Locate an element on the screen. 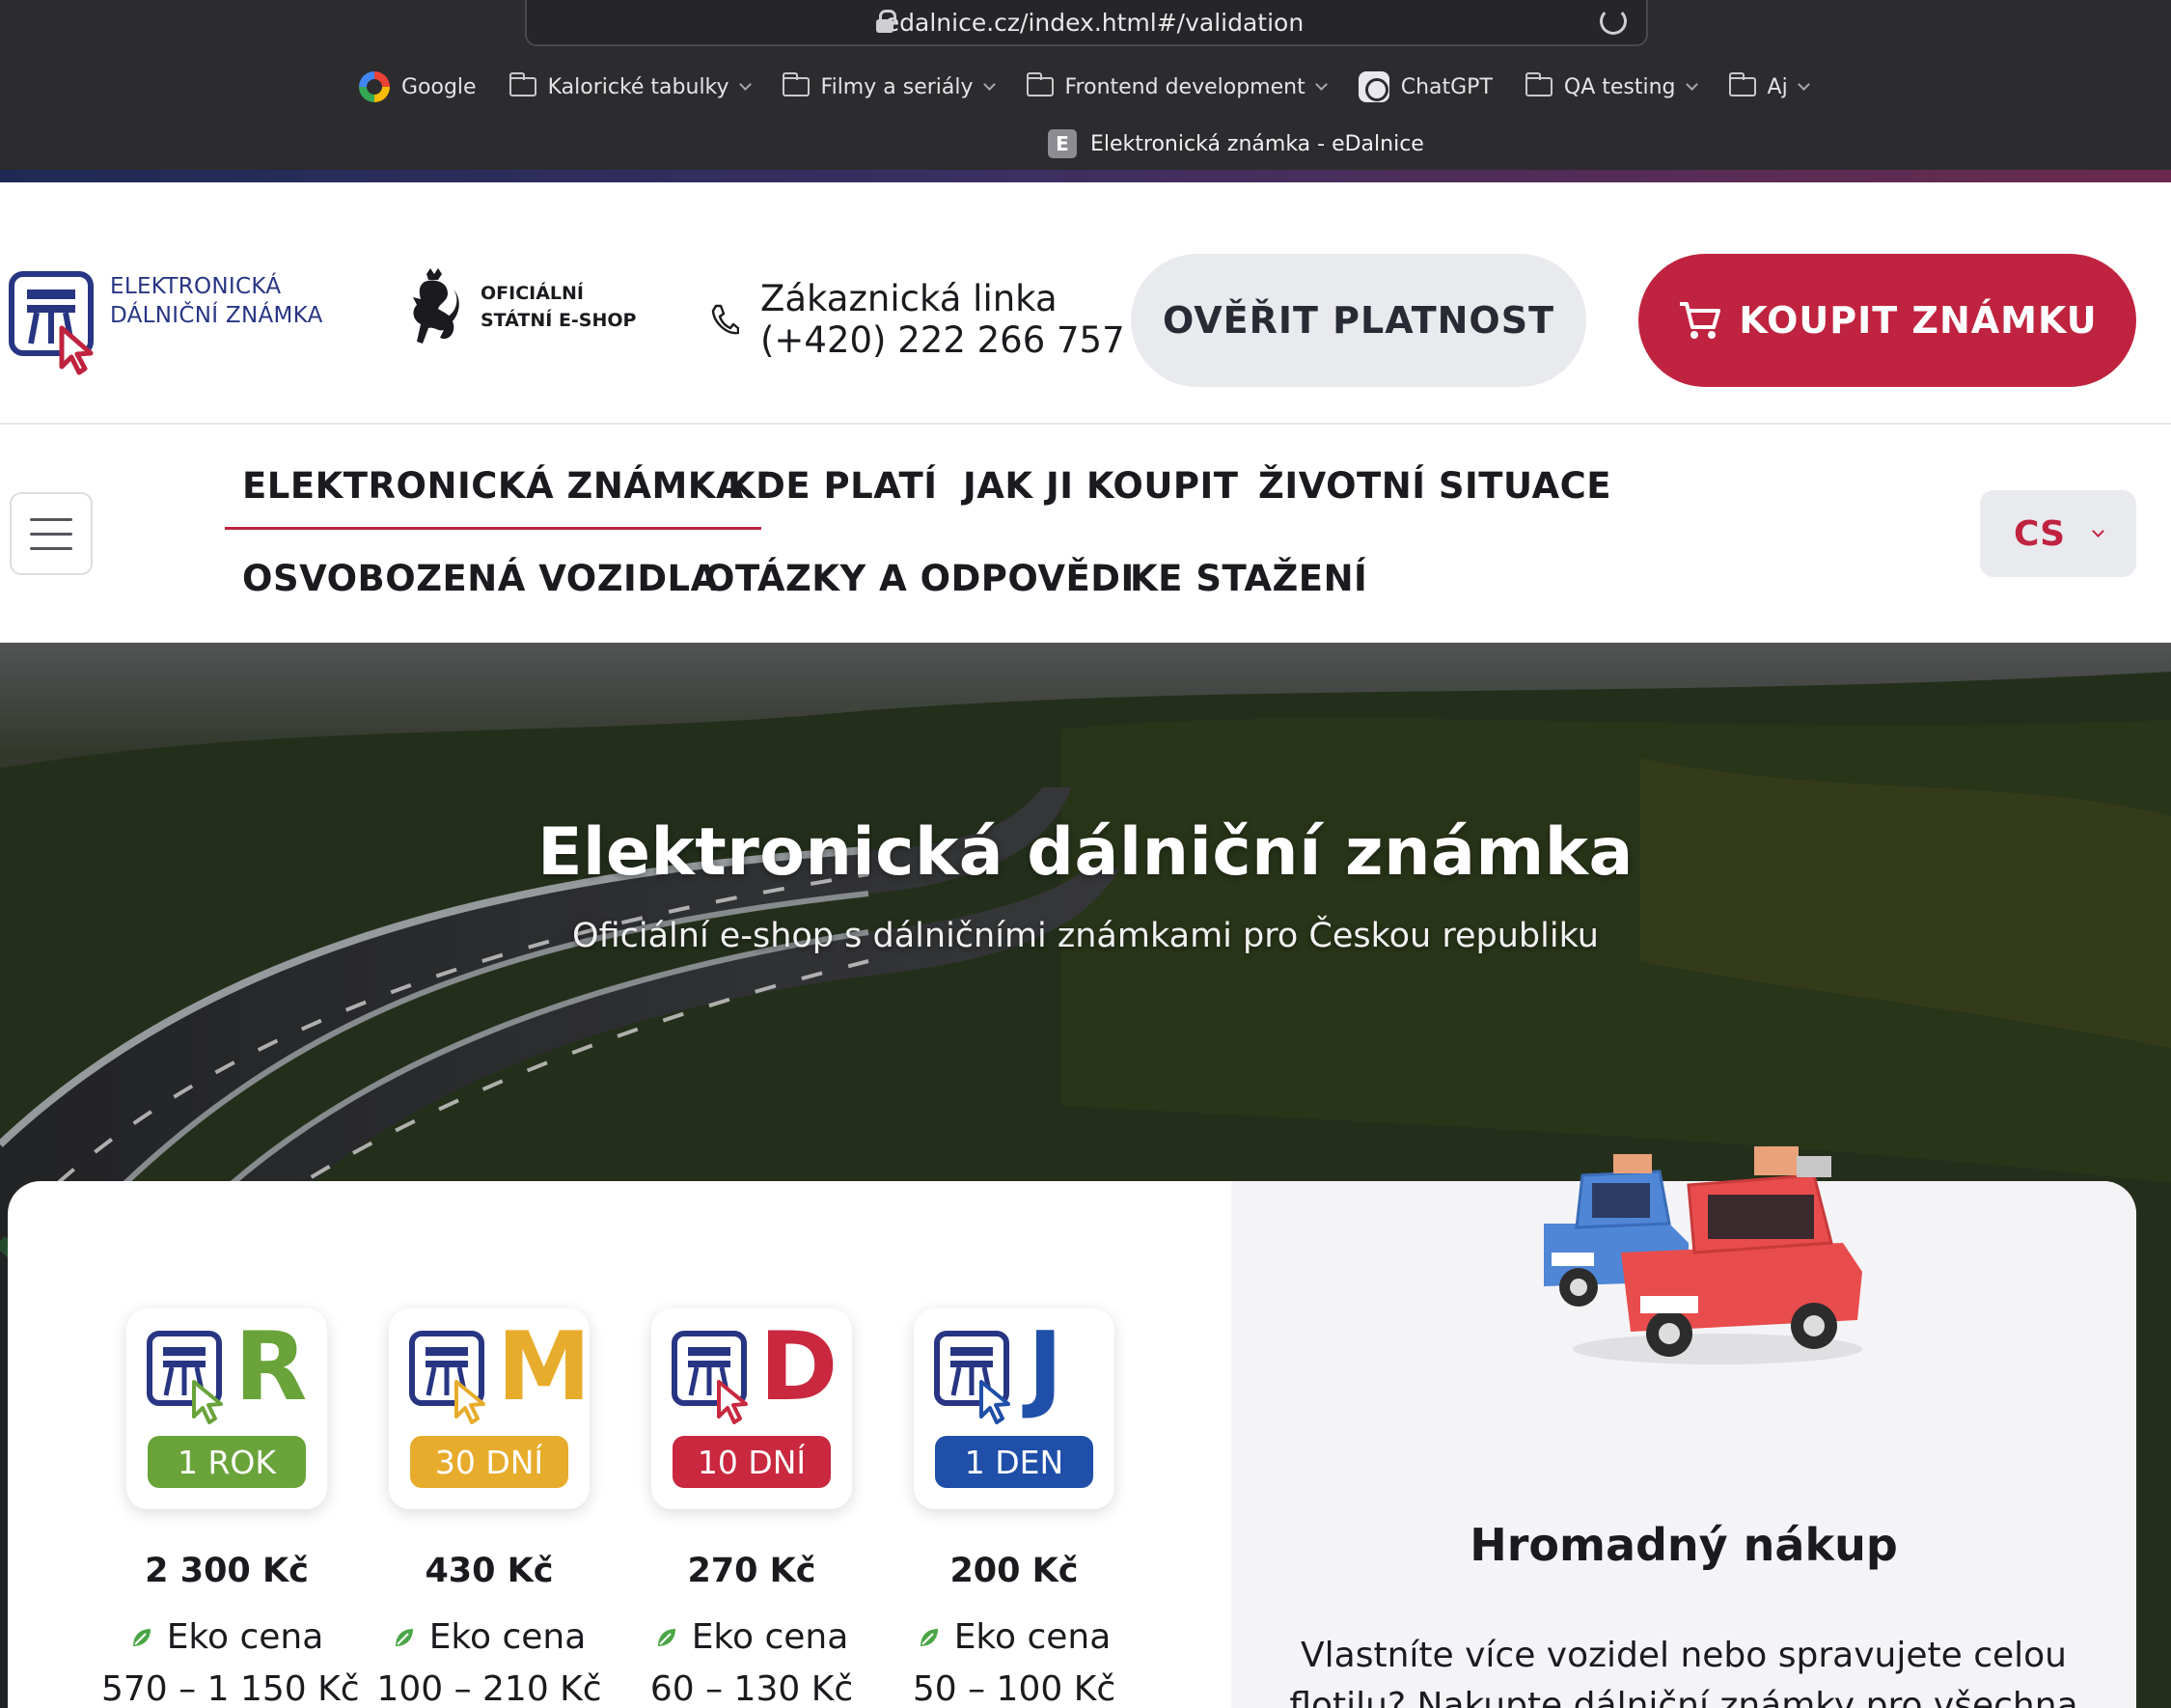  cart-icon is located at coordinates (1700, 320).